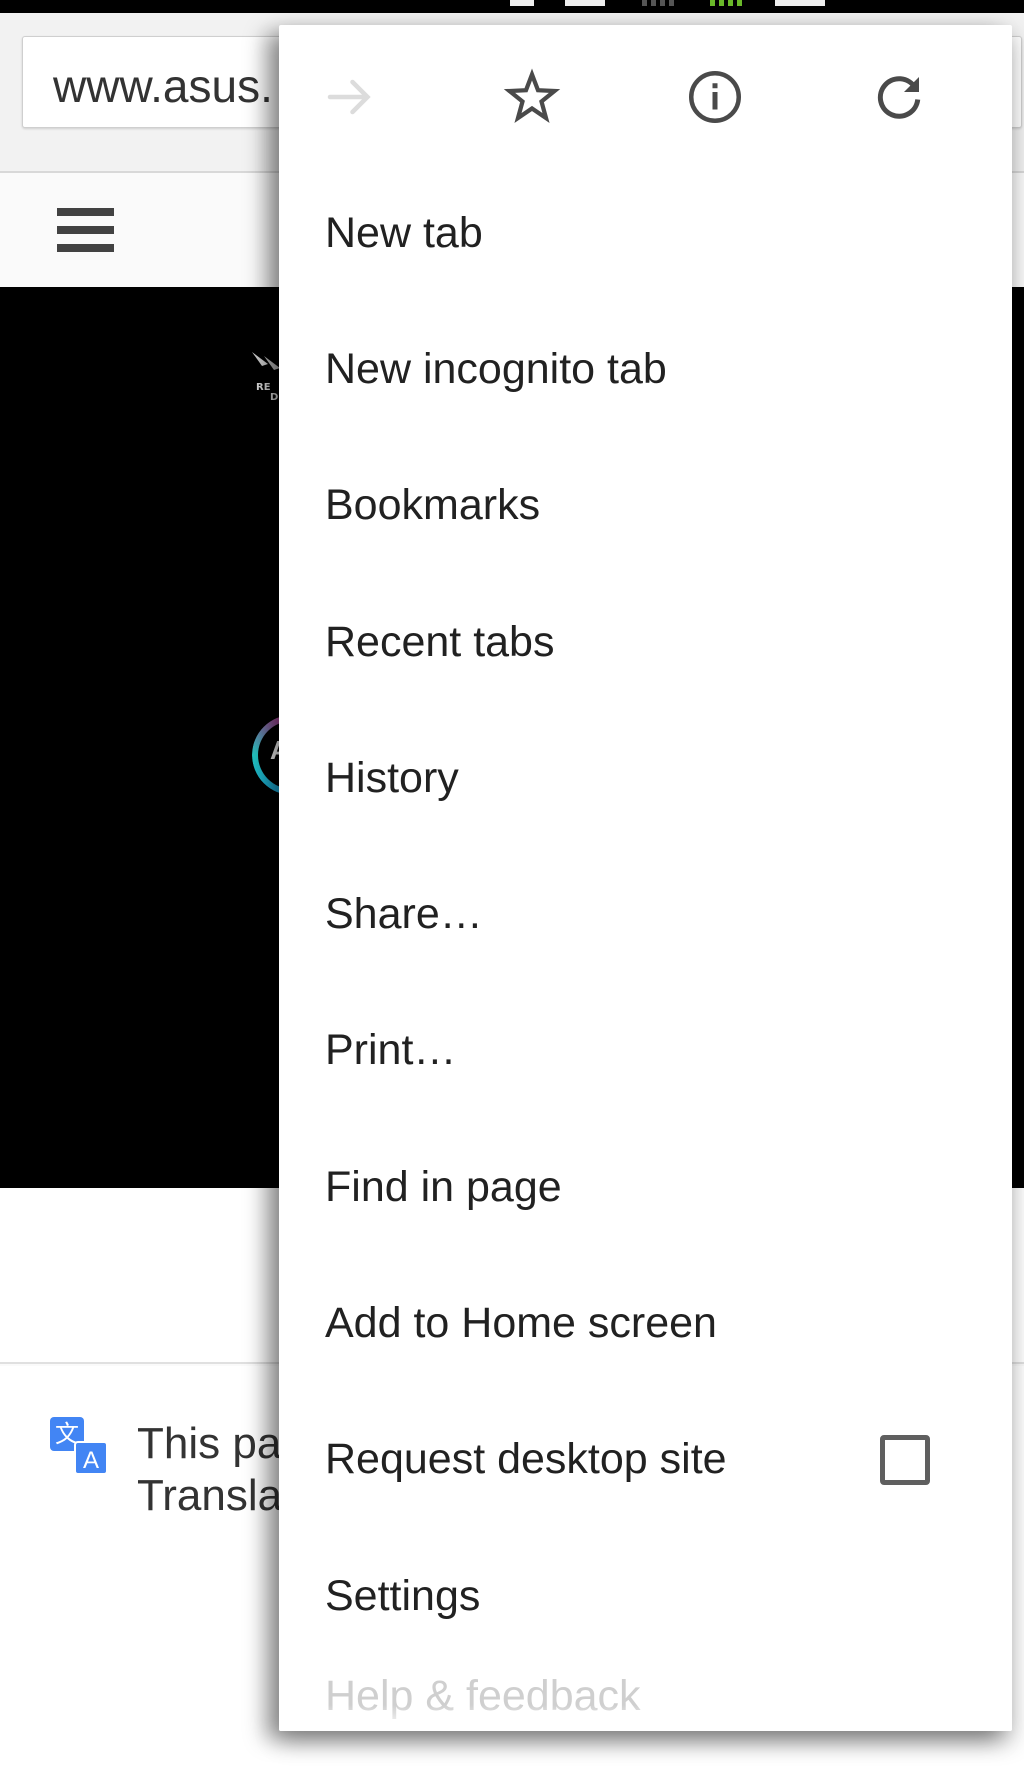 This screenshot has height=1766, width=1024. What do you see at coordinates (645, 506) in the screenshot?
I see `menu-item-bookmarks: Bookmarks` at bounding box center [645, 506].